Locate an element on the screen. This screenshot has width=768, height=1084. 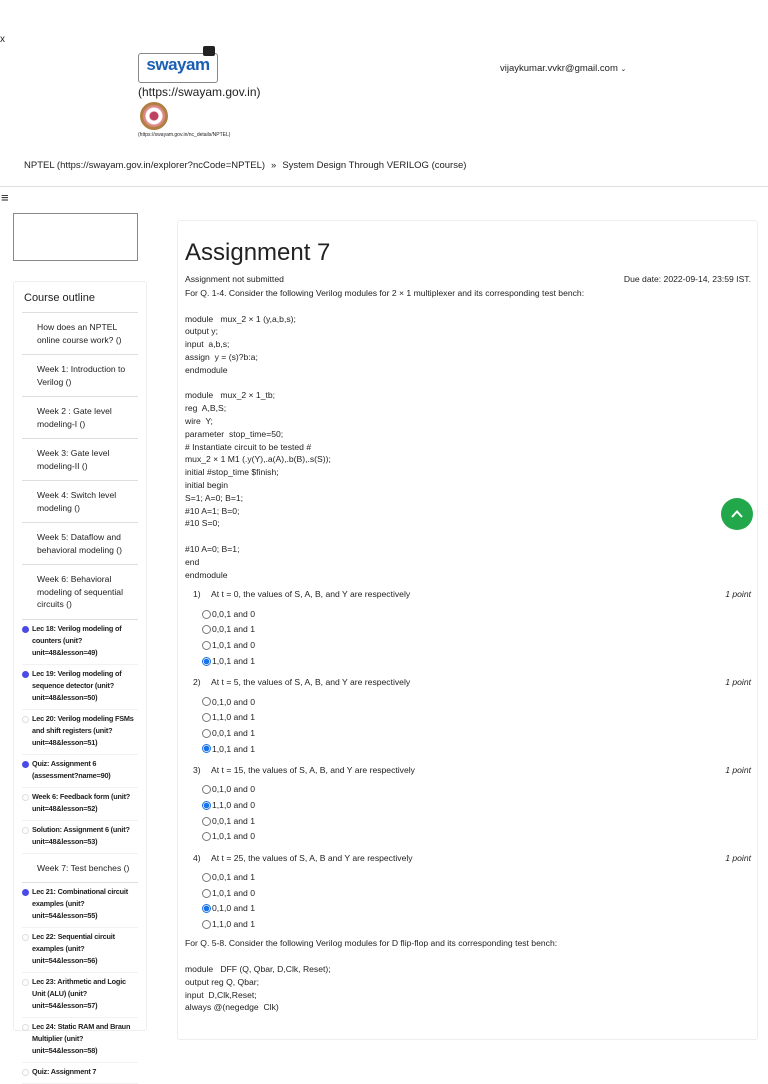
user-menu: vijaykumar.vvkr@gmail.com ⌄ is located at coordinates (563, 68).